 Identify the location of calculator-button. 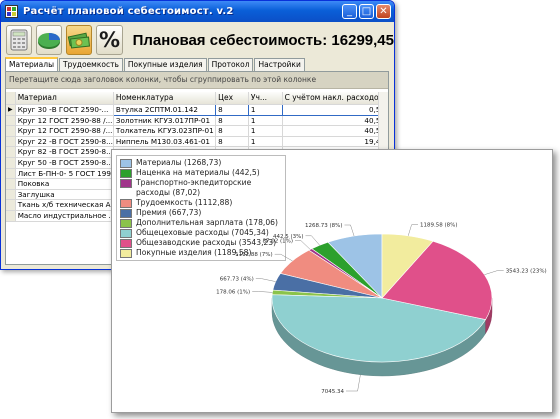
(19, 40).